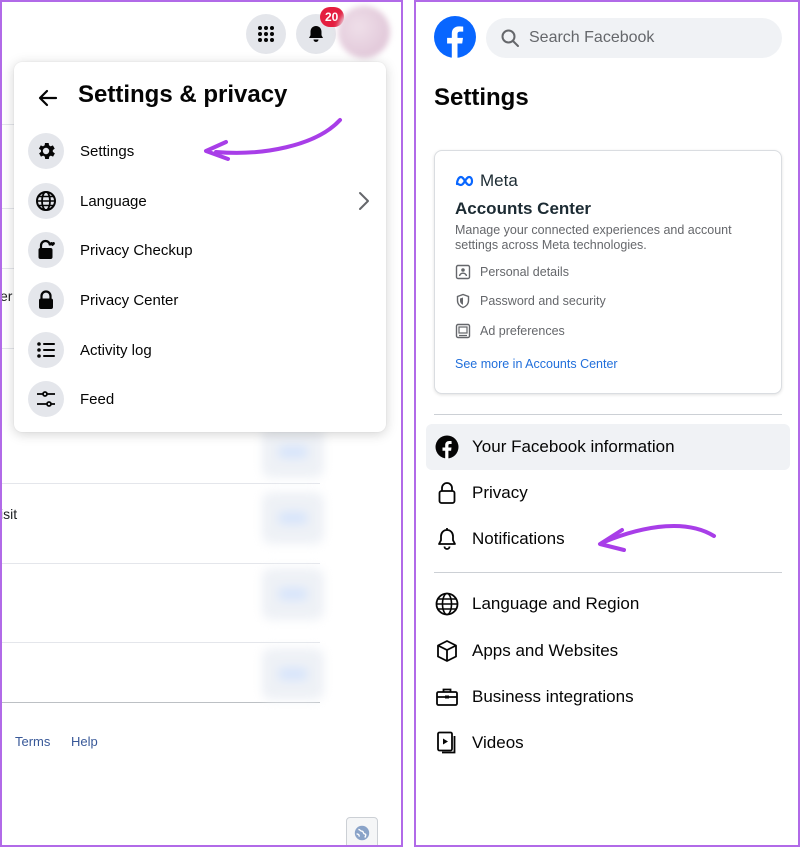 The height and width of the screenshot is (847, 800). I want to click on language-globe-button, so click(362, 831).